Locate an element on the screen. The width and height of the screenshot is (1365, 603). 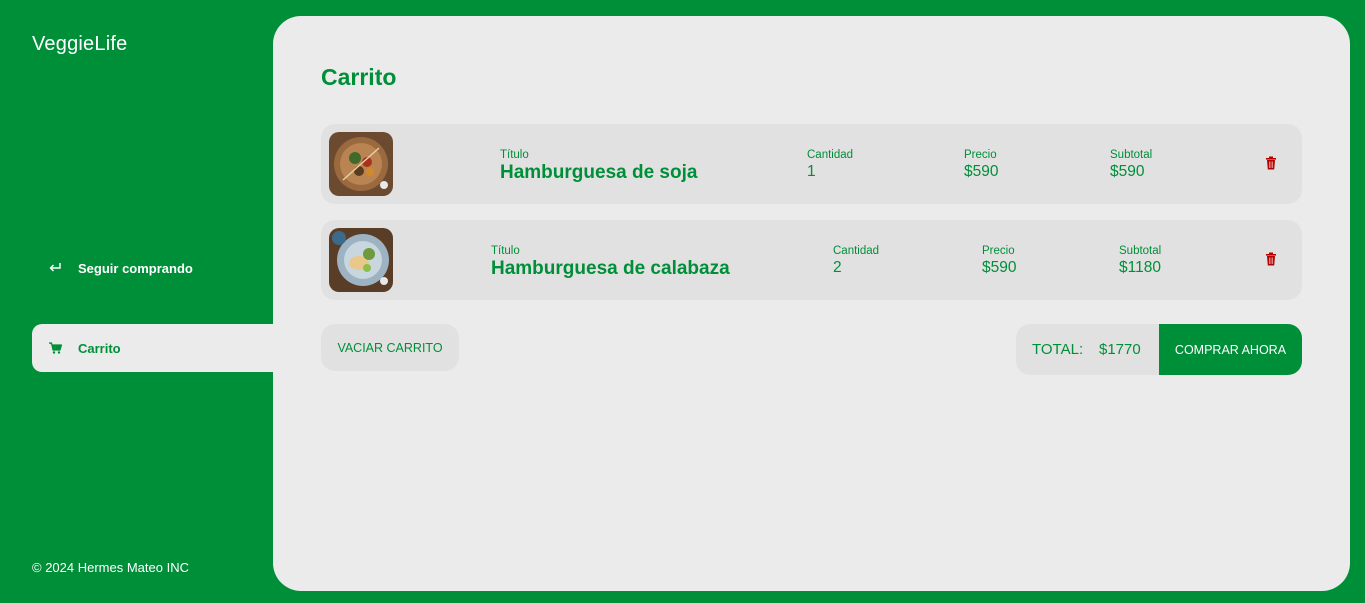
total-box: TOTAL: $1770 COMPRAR AHORA is located at coordinates (1159, 349).